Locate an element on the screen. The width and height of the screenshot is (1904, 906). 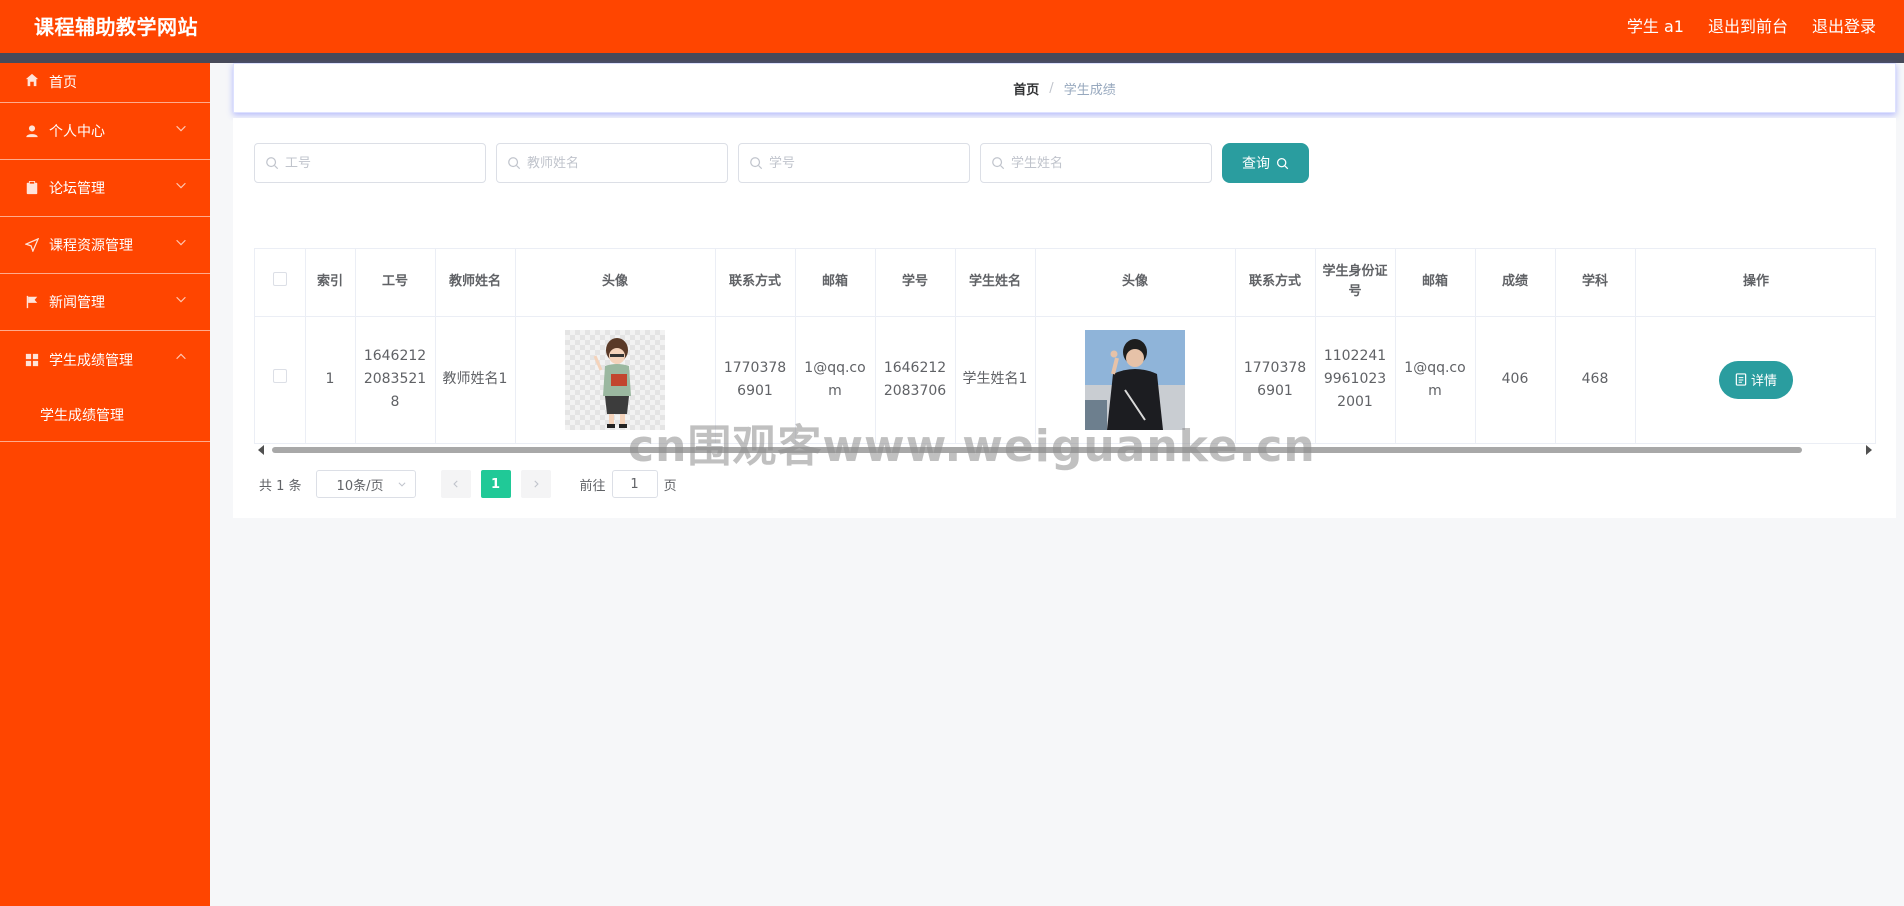
submenu-student-scores: 学生成绩管理 is located at coordinates (105, 415).